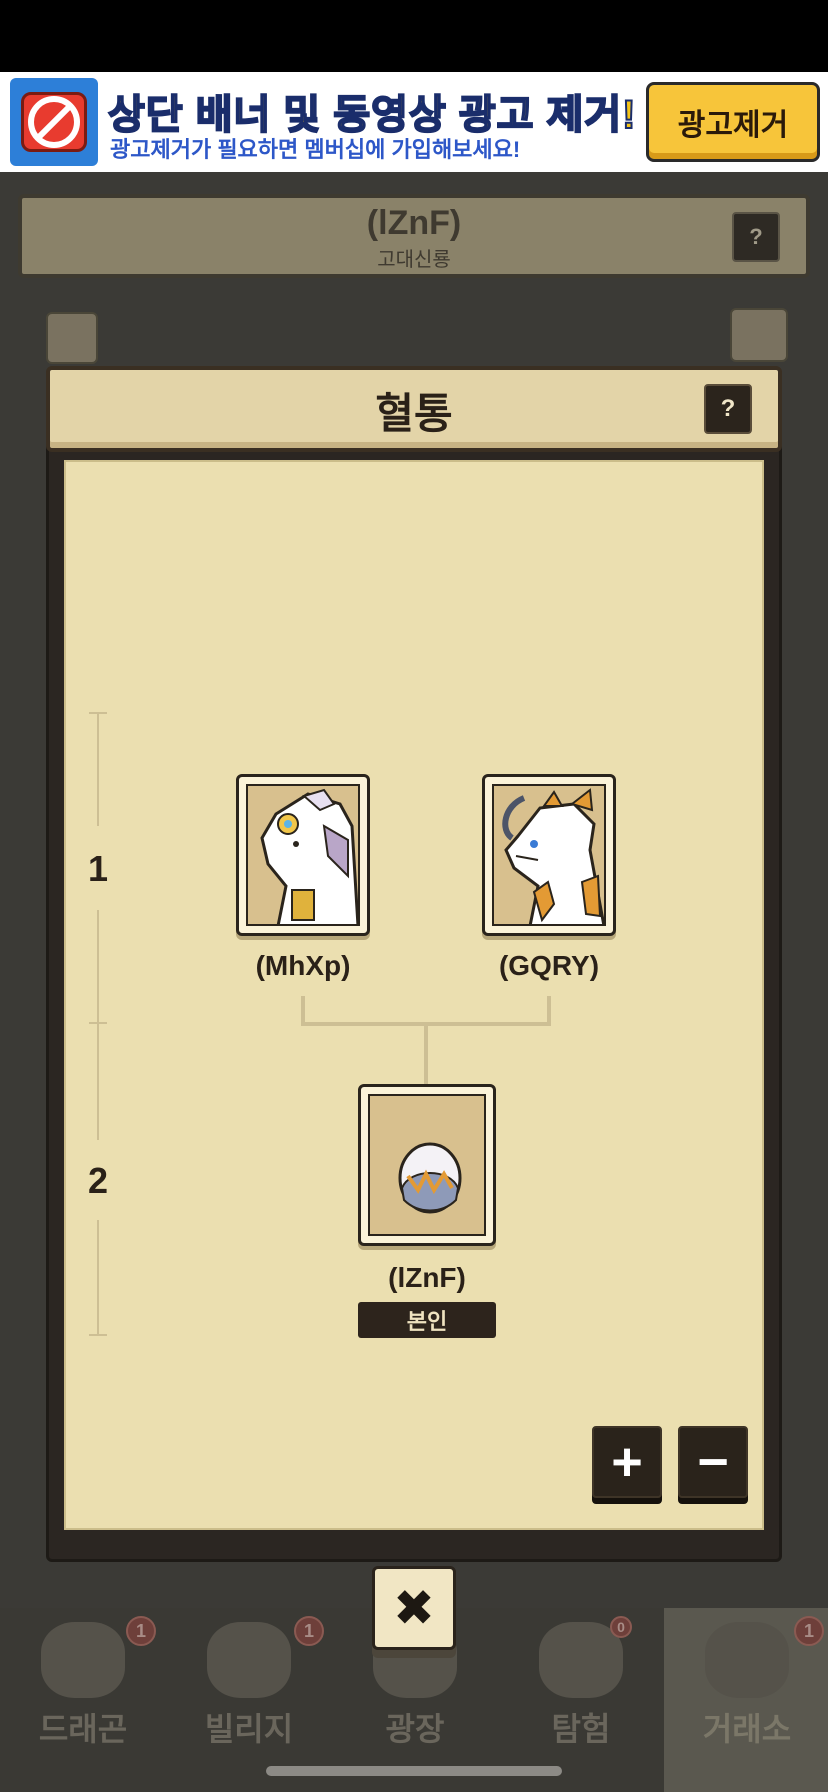 The height and width of the screenshot is (1792, 828). What do you see at coordinates (98, 1180) in the screenshot?
I see `generation-label: 2` at bounding box center [98, 1180].